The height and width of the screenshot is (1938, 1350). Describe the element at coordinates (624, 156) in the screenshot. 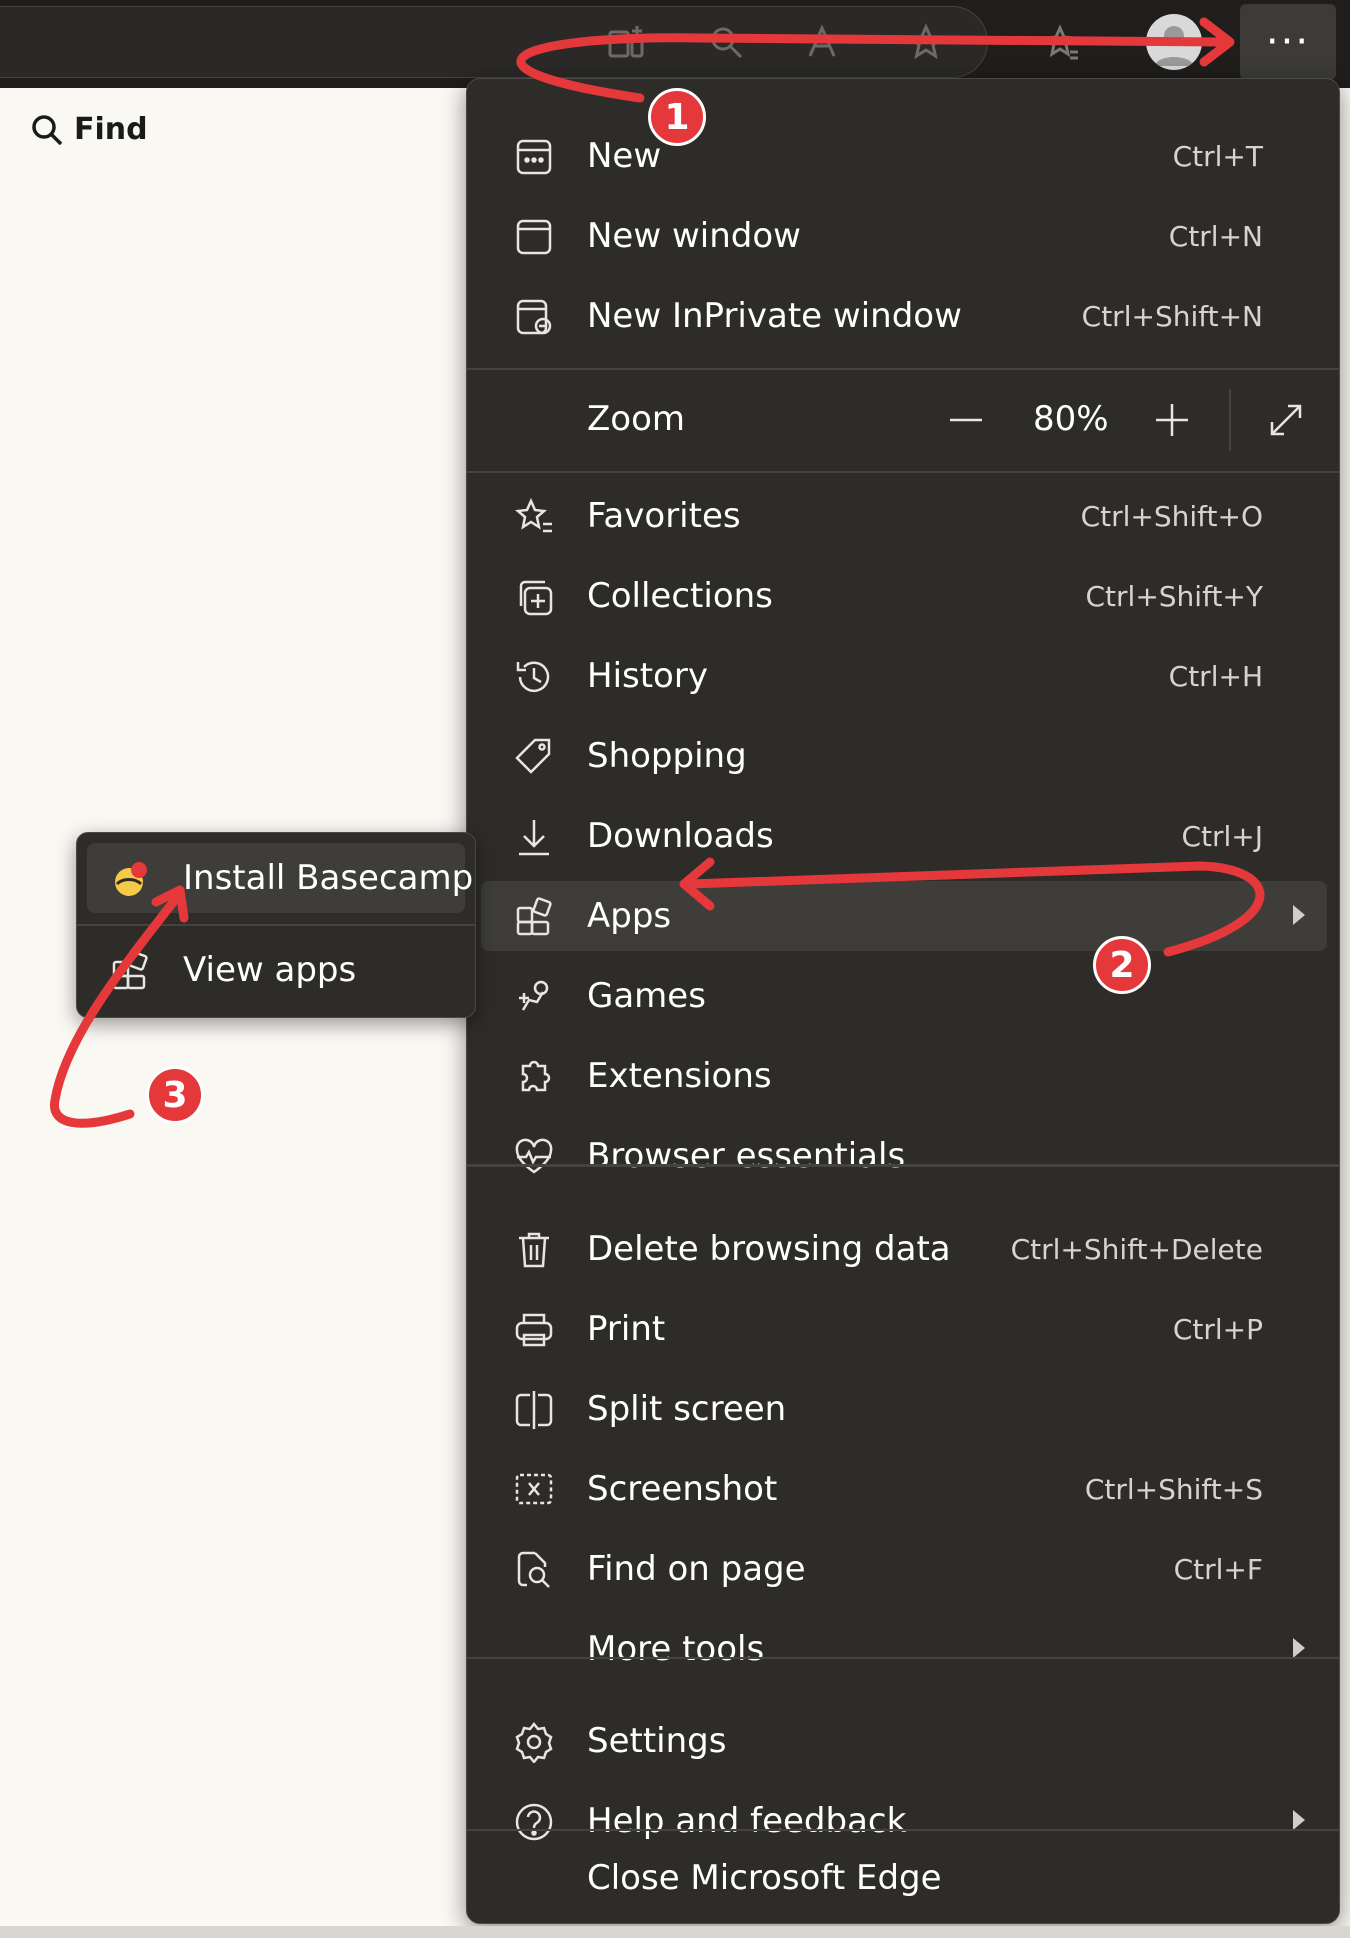

I see `menu-item-label: New` at that location.